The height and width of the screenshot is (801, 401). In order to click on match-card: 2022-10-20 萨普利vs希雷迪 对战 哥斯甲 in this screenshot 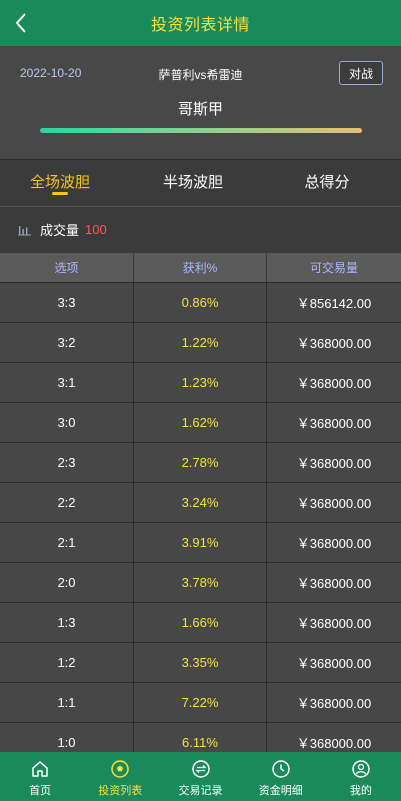, I will do `click(200, 103)`.